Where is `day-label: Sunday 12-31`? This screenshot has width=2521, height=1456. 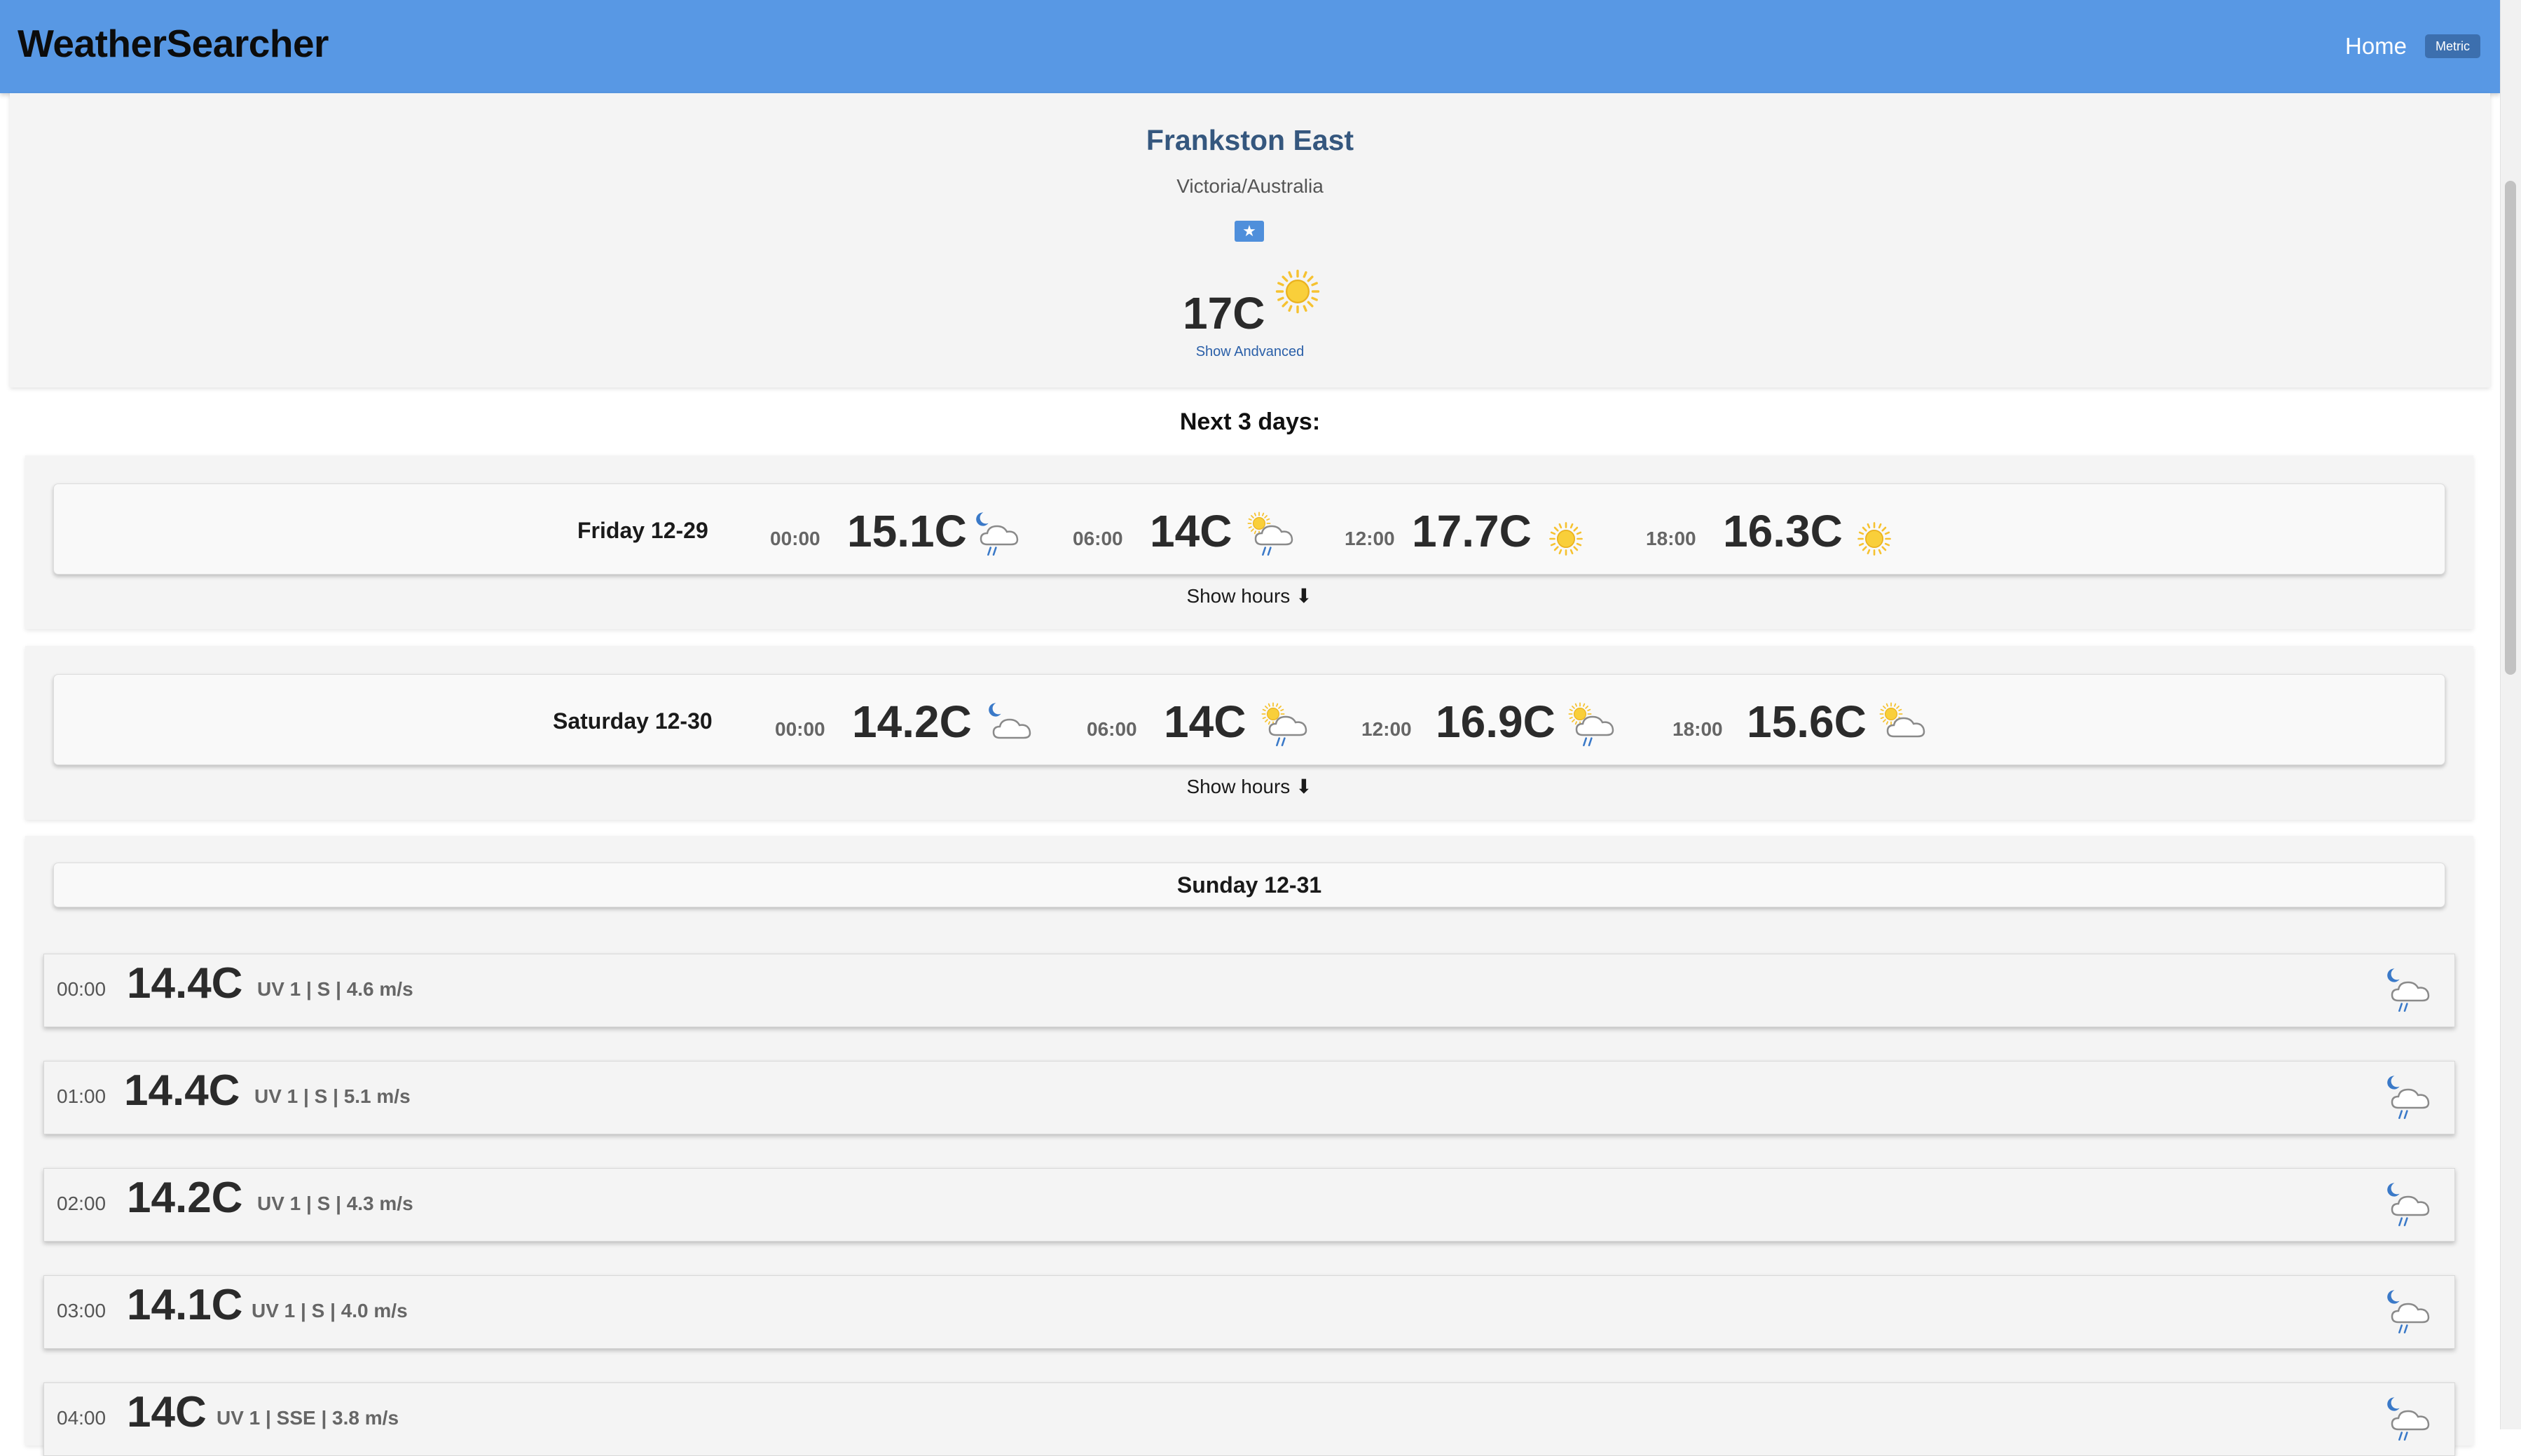
day-label: Sunday 12-31 is located at coordinates (1249, 885).